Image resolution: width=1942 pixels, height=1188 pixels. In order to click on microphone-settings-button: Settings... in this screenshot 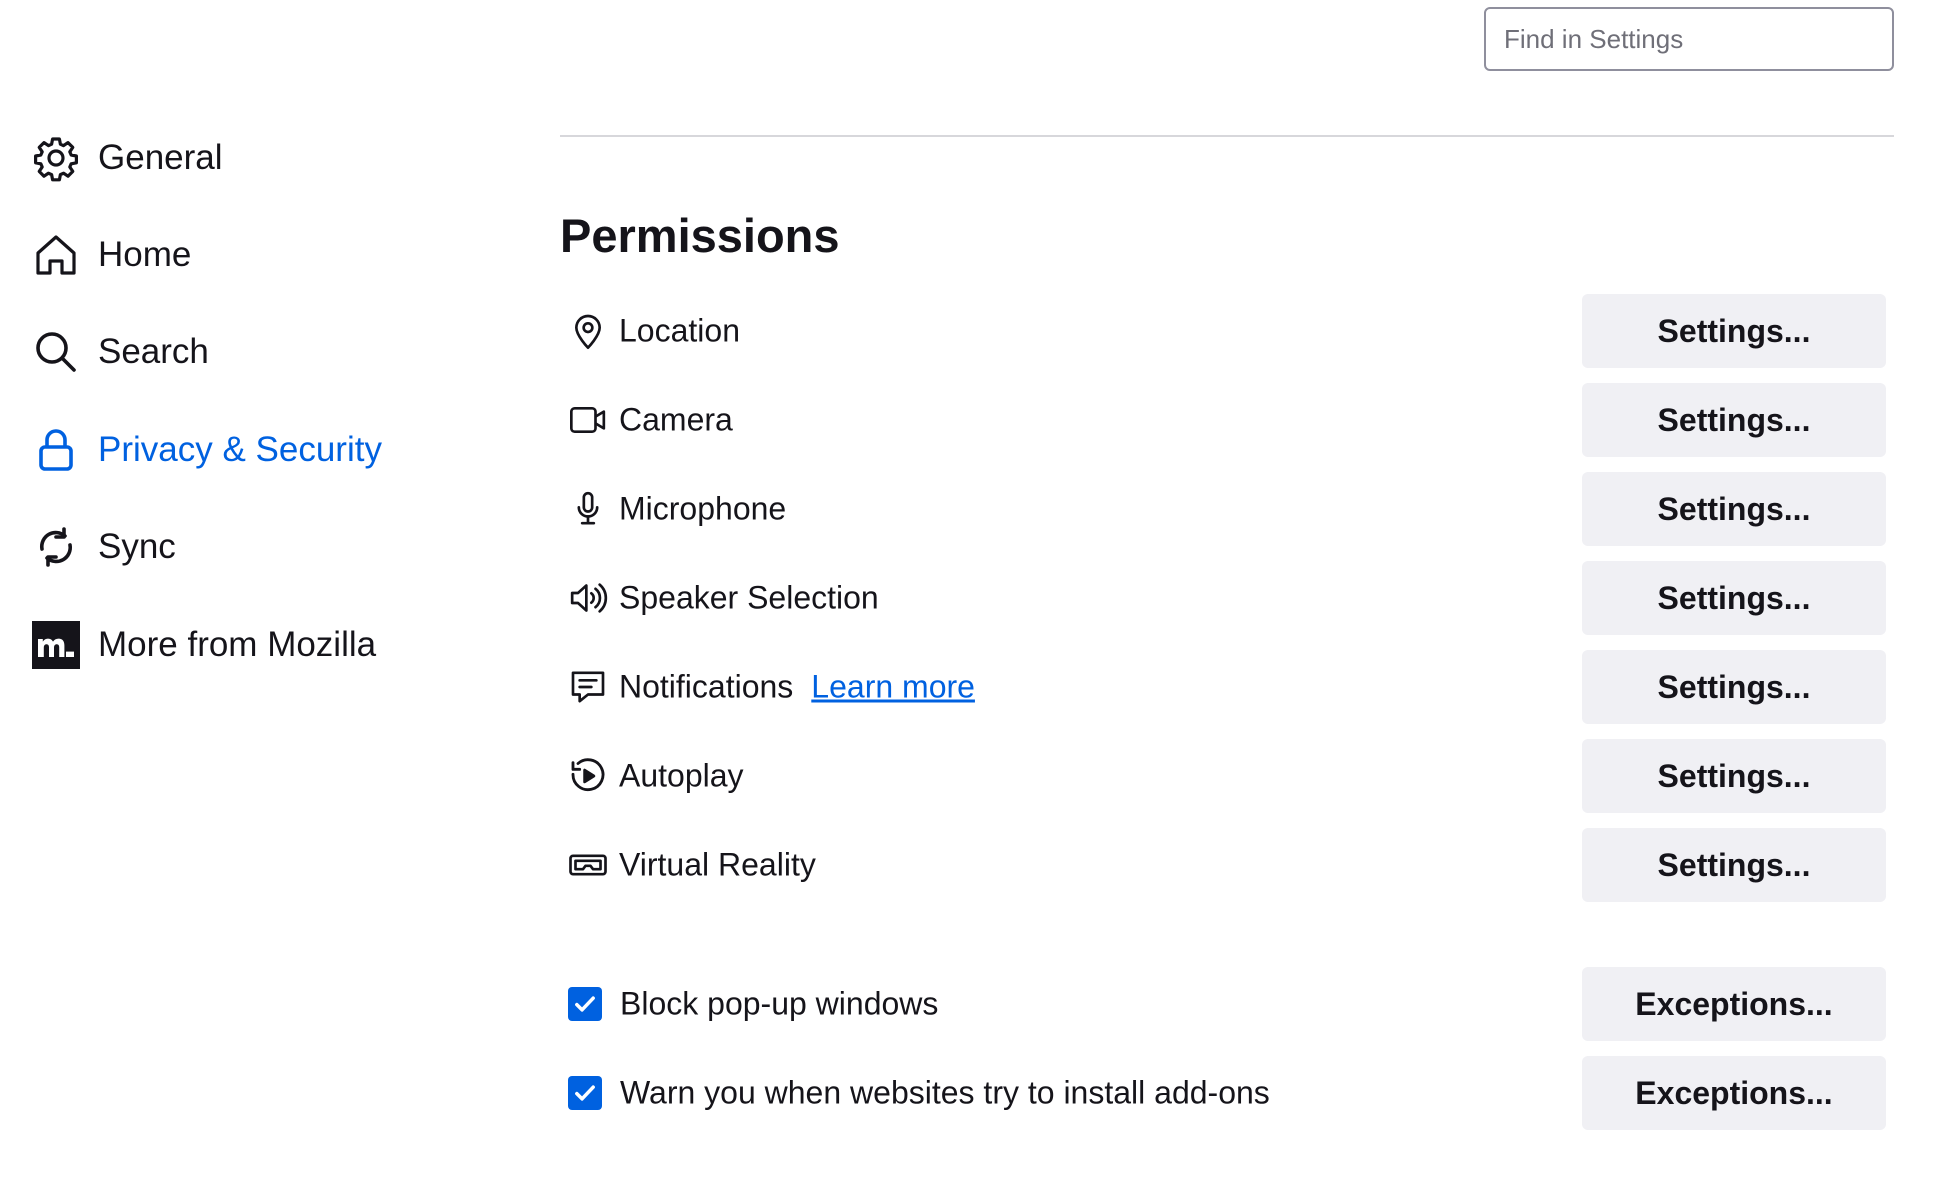, I will do `click(1734, 509)`.